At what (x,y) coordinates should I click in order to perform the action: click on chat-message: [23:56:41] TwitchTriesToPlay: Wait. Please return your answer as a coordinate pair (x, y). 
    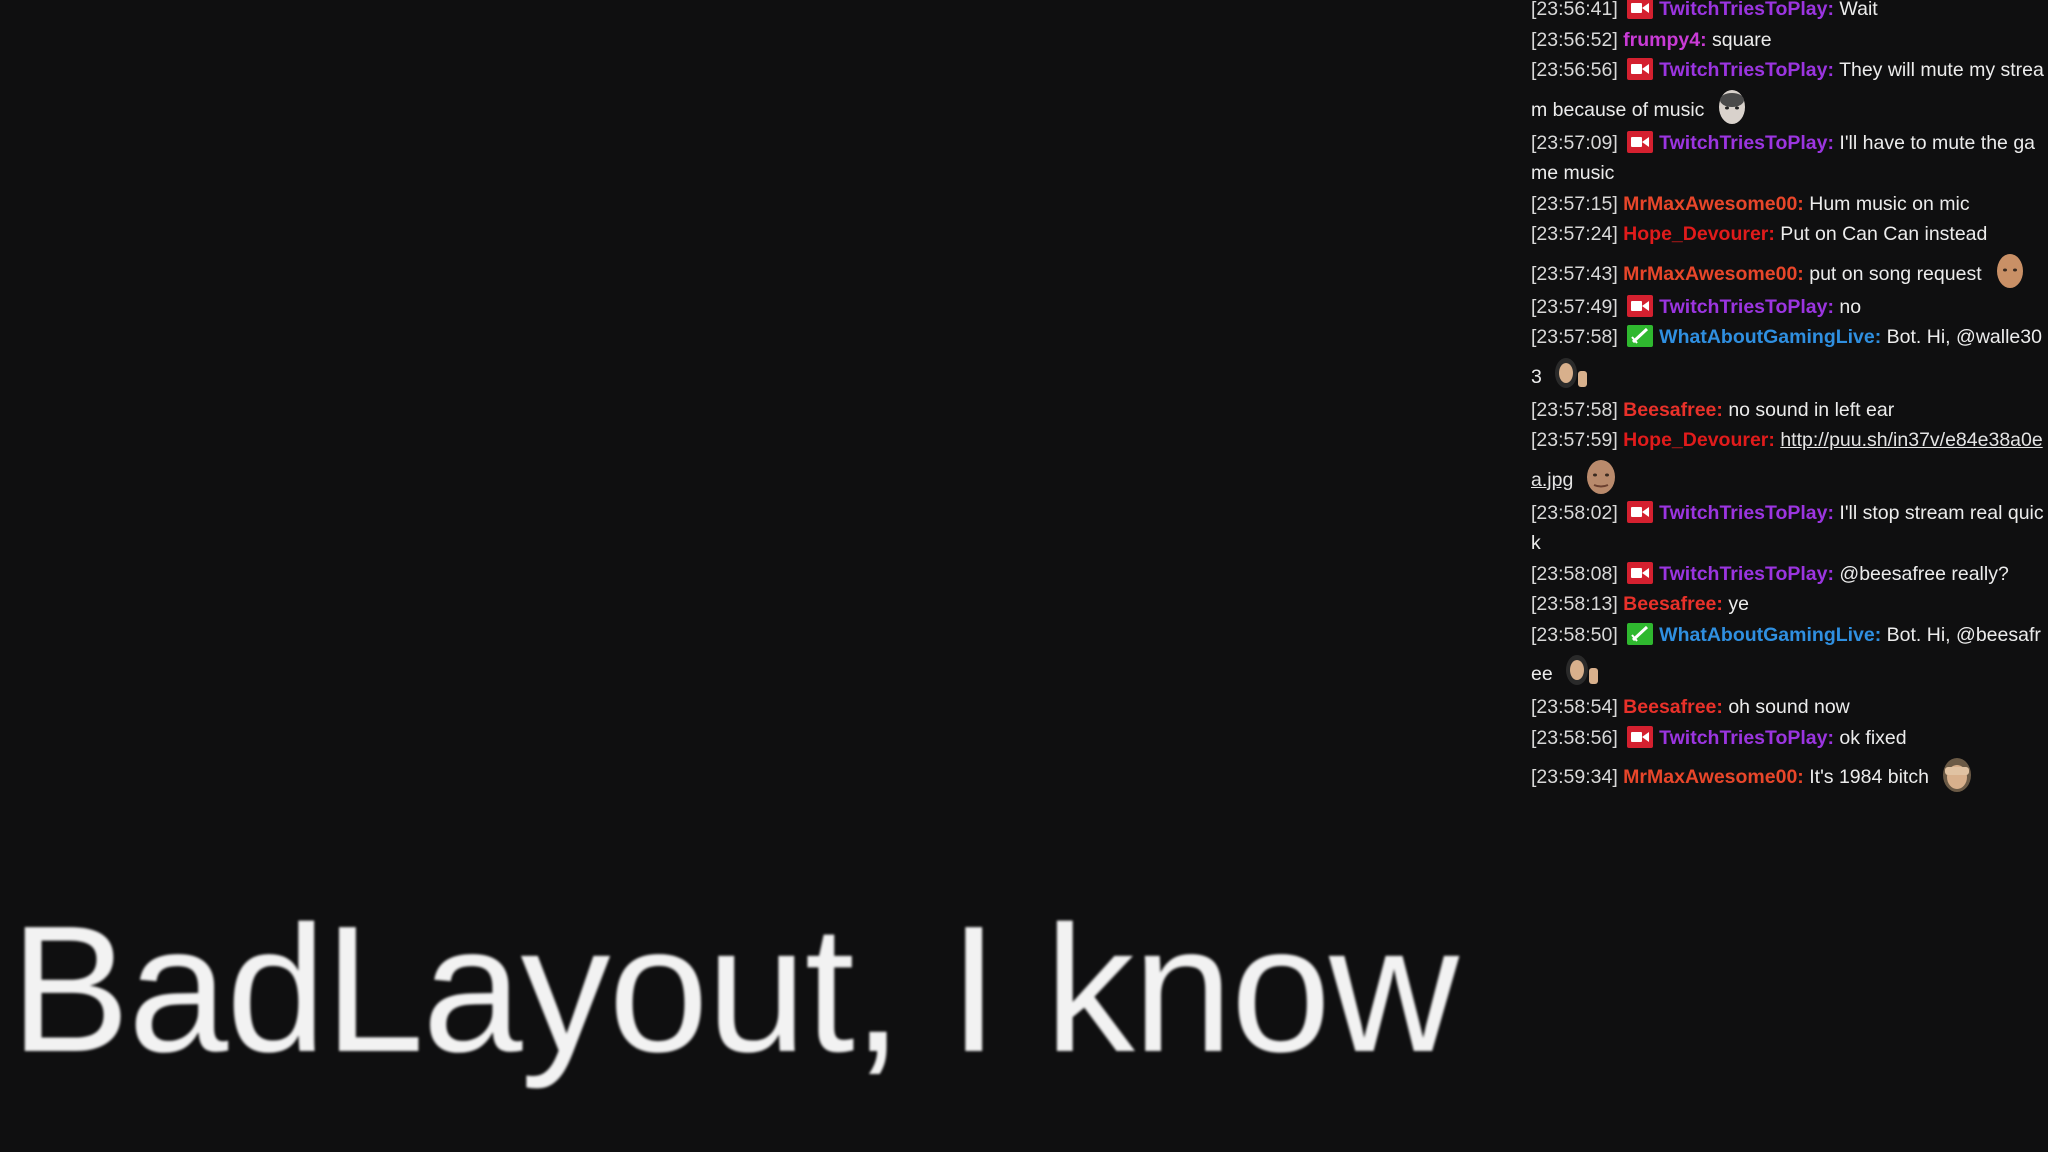
    Looking at the image, I should click on (1788, 12).